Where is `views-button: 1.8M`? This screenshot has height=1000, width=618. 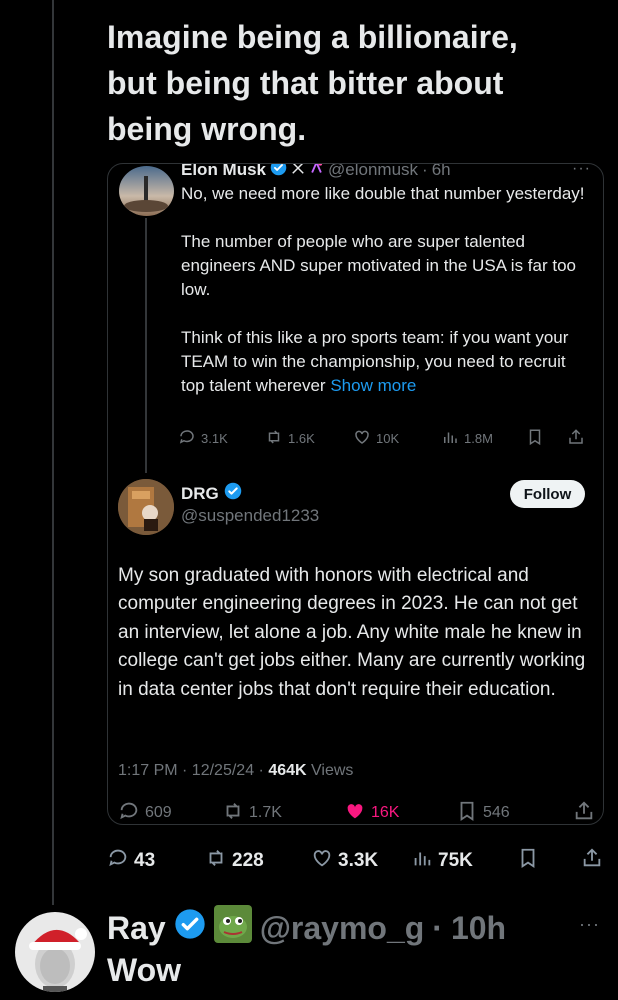 views-button: 1.8M is located at coordinates (483, 438).